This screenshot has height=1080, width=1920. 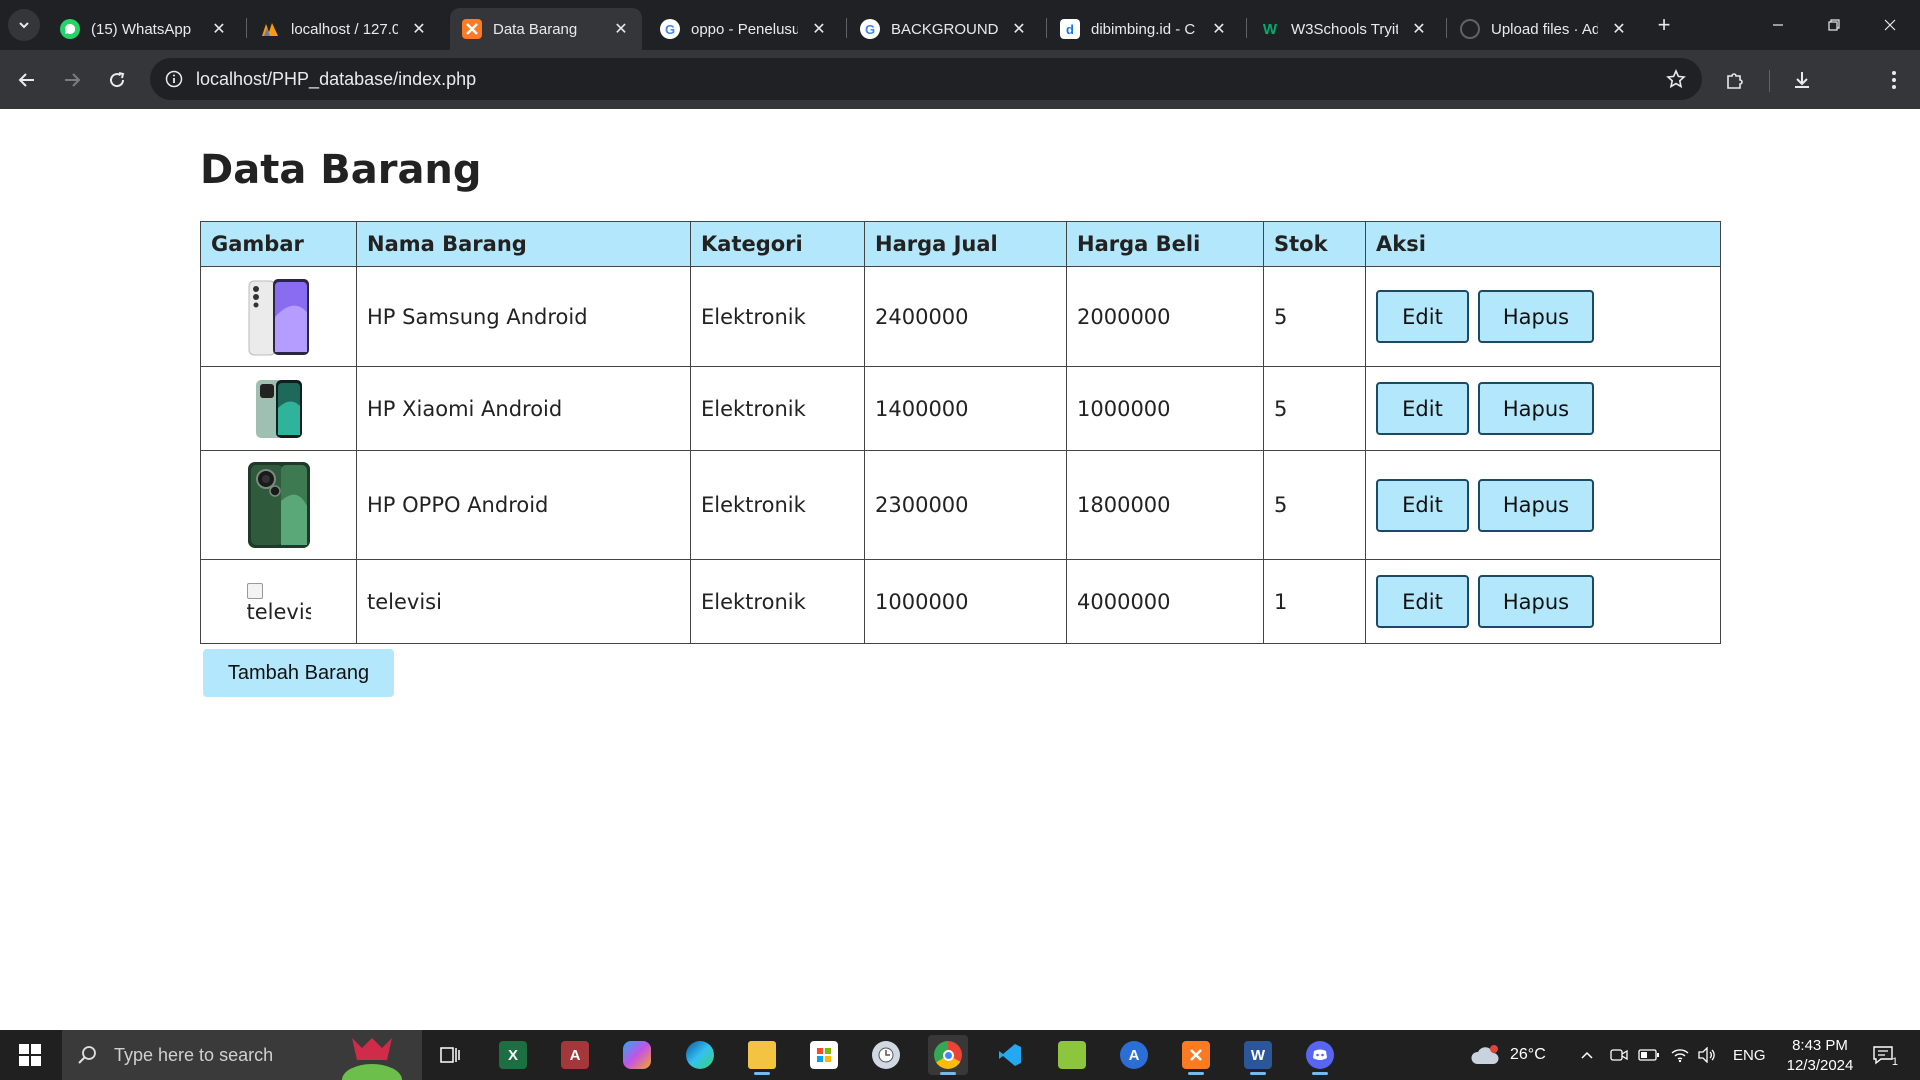 What do you see at coordinates (298, 673) in the screenshot?
I see `add-item-button: Tambah Barang` at bounding box center [298, 673].